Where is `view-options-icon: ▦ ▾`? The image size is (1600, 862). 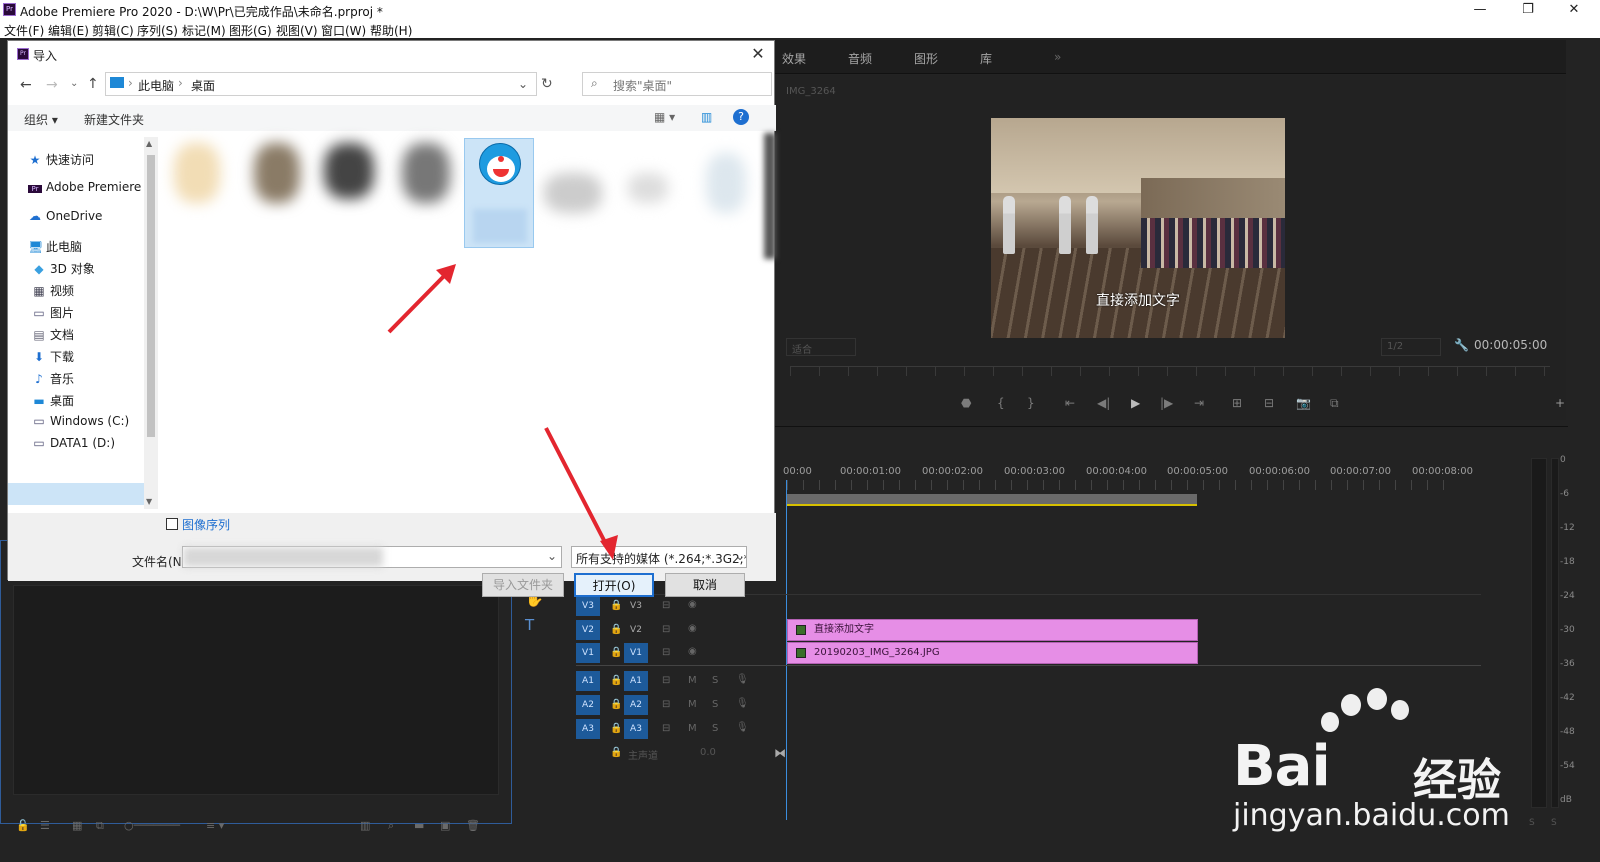 view-options-icon: ▦ ▾ is located at coordinates (664, 117).